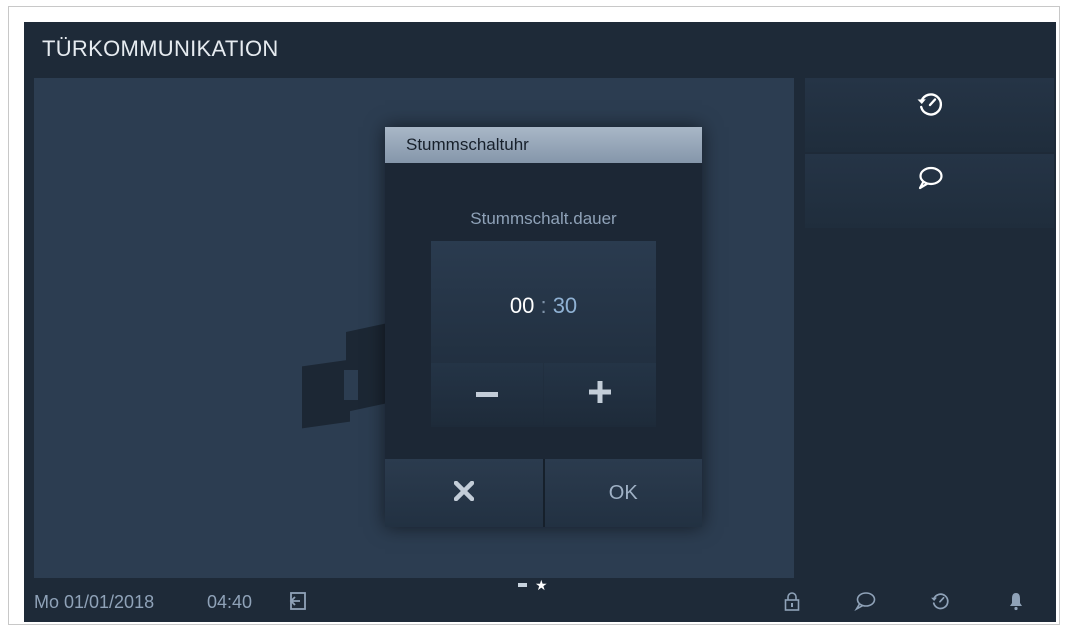 Image resolution: width=1068 pixels, height=631 pixels. Describe the element at coordinates (543, 334) in the screenshot. I see `time-picker: 00 : 30` at that location.